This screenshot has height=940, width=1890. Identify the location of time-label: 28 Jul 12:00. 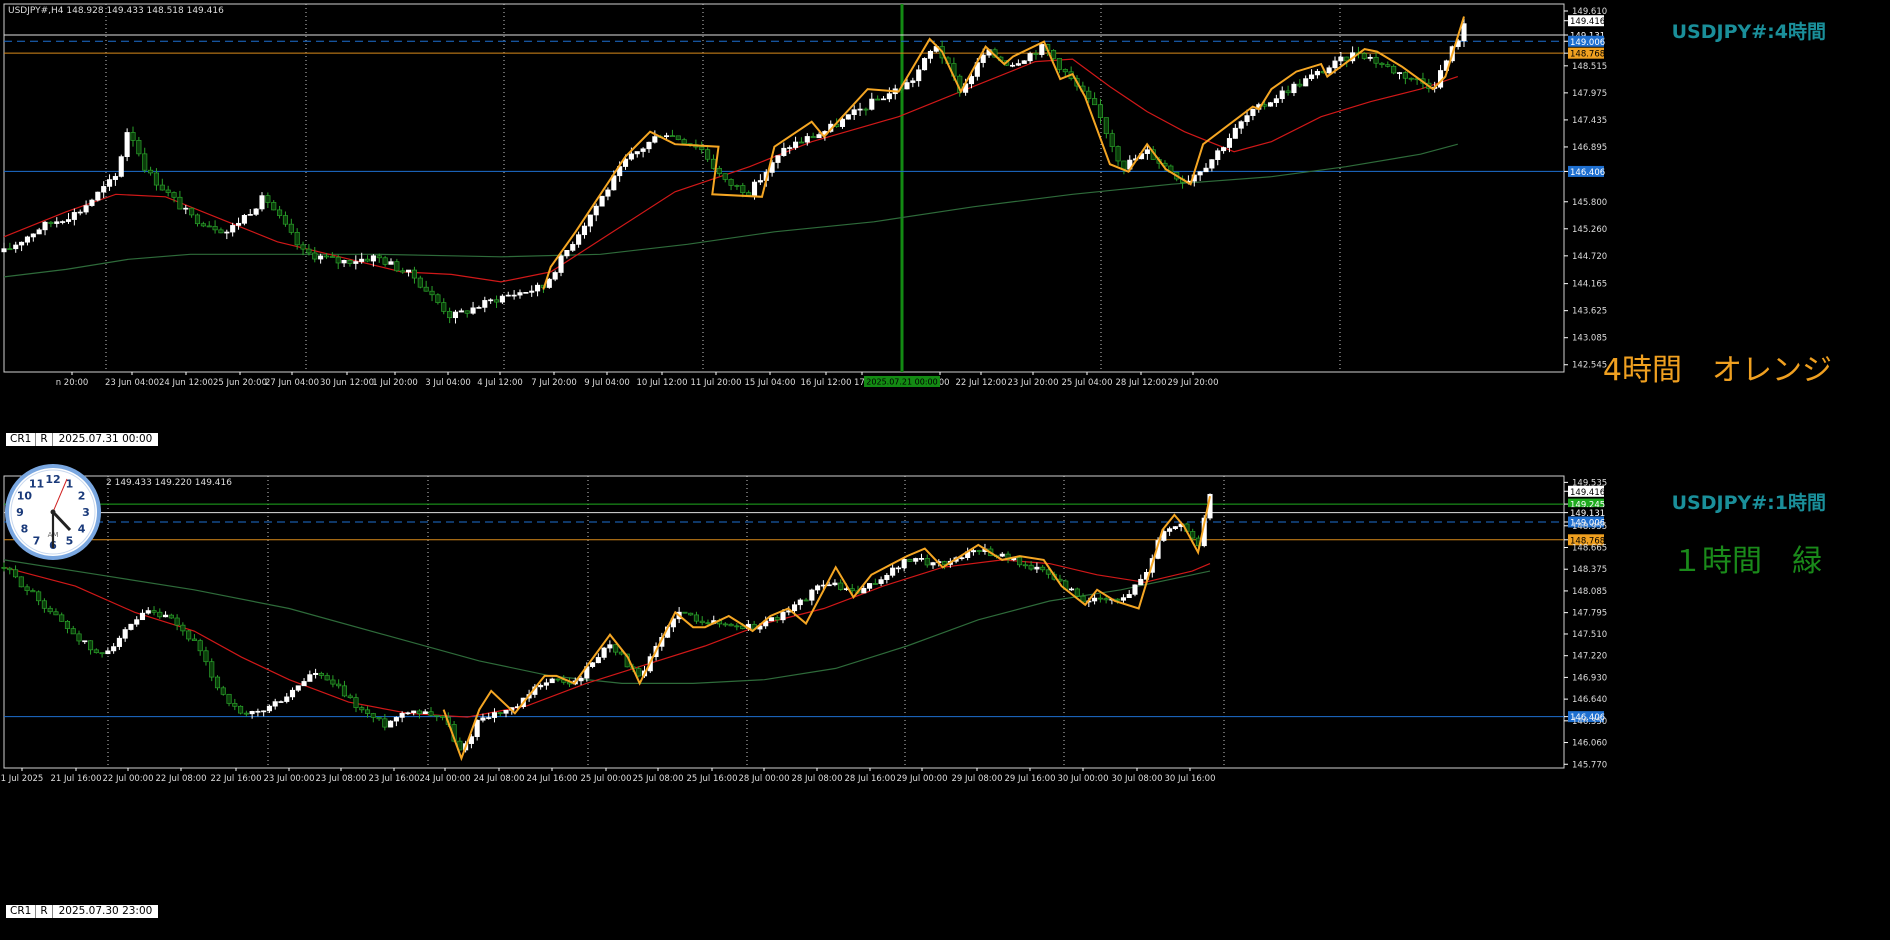
(1141, 383).